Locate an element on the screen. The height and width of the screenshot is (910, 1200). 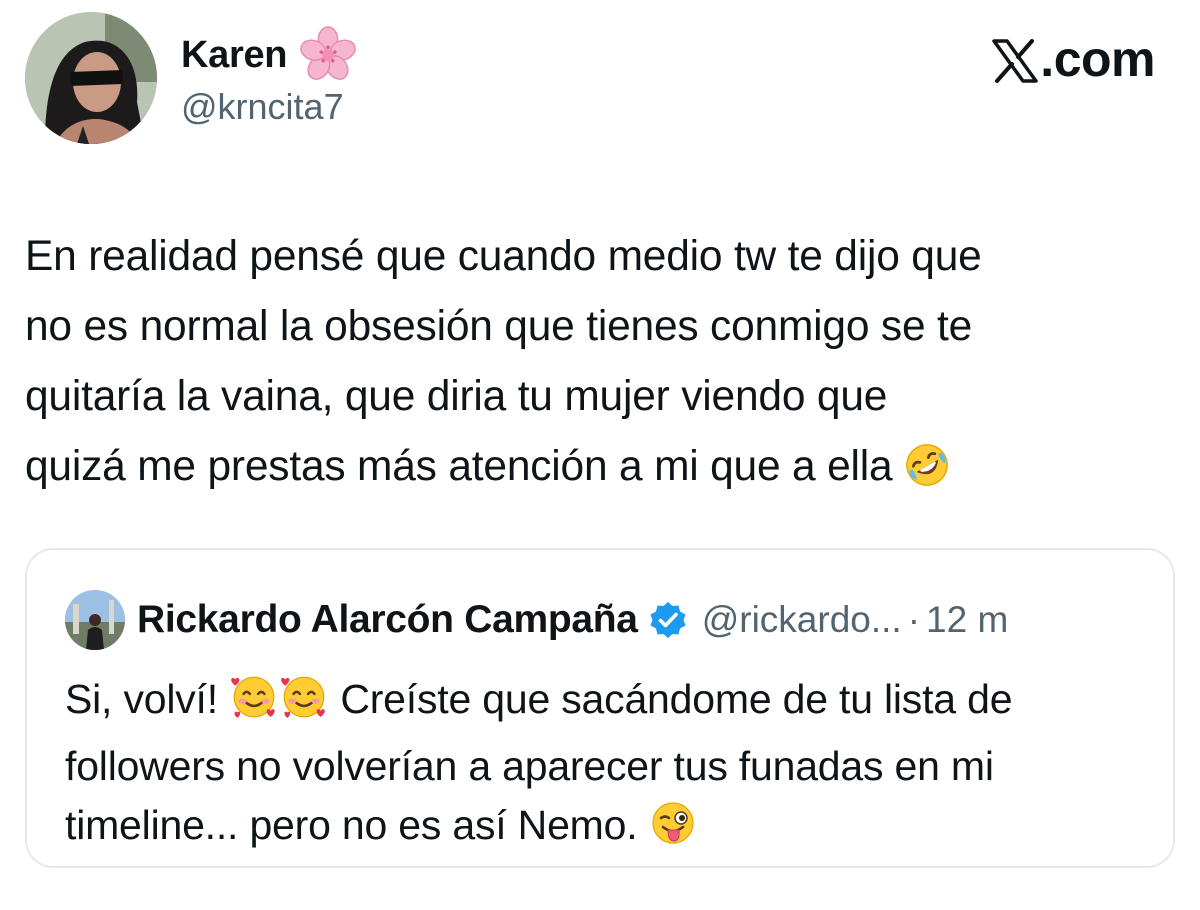
author-handle: @krncita7 is located at coordinates (262, 107).